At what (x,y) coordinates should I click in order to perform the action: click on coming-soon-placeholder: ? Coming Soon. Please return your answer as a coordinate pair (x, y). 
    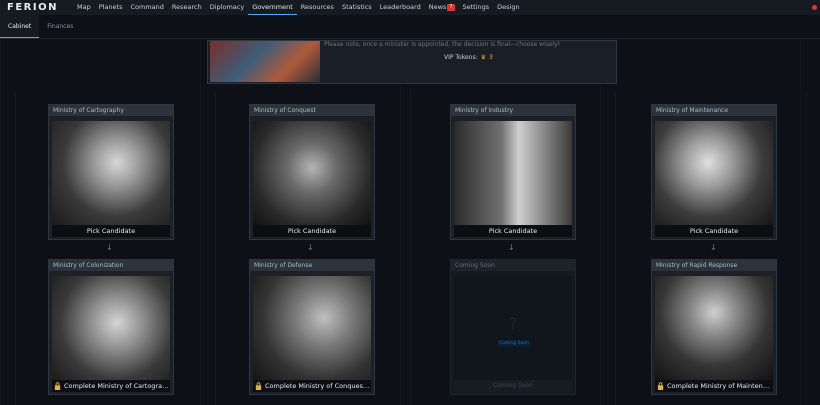
    Looking at the image, I should click on (513, 328).